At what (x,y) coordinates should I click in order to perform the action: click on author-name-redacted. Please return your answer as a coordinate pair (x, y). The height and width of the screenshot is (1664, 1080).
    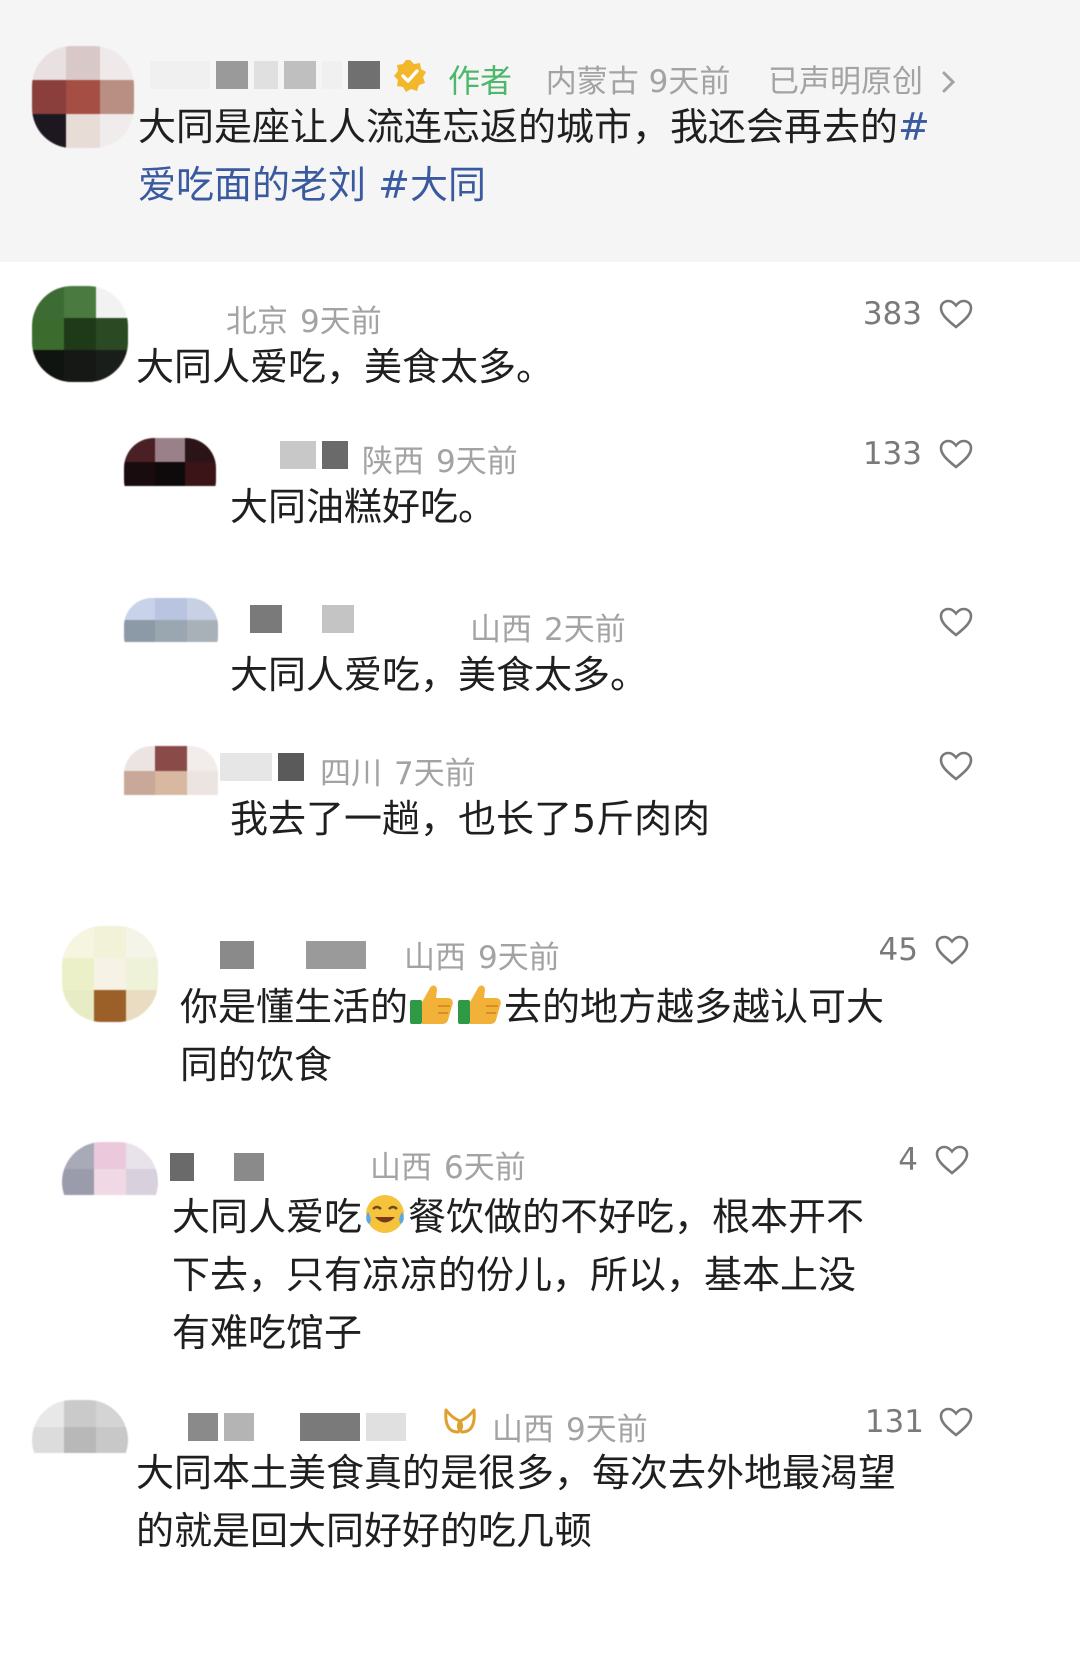
    Looking at the image, I should click on (265, 75).